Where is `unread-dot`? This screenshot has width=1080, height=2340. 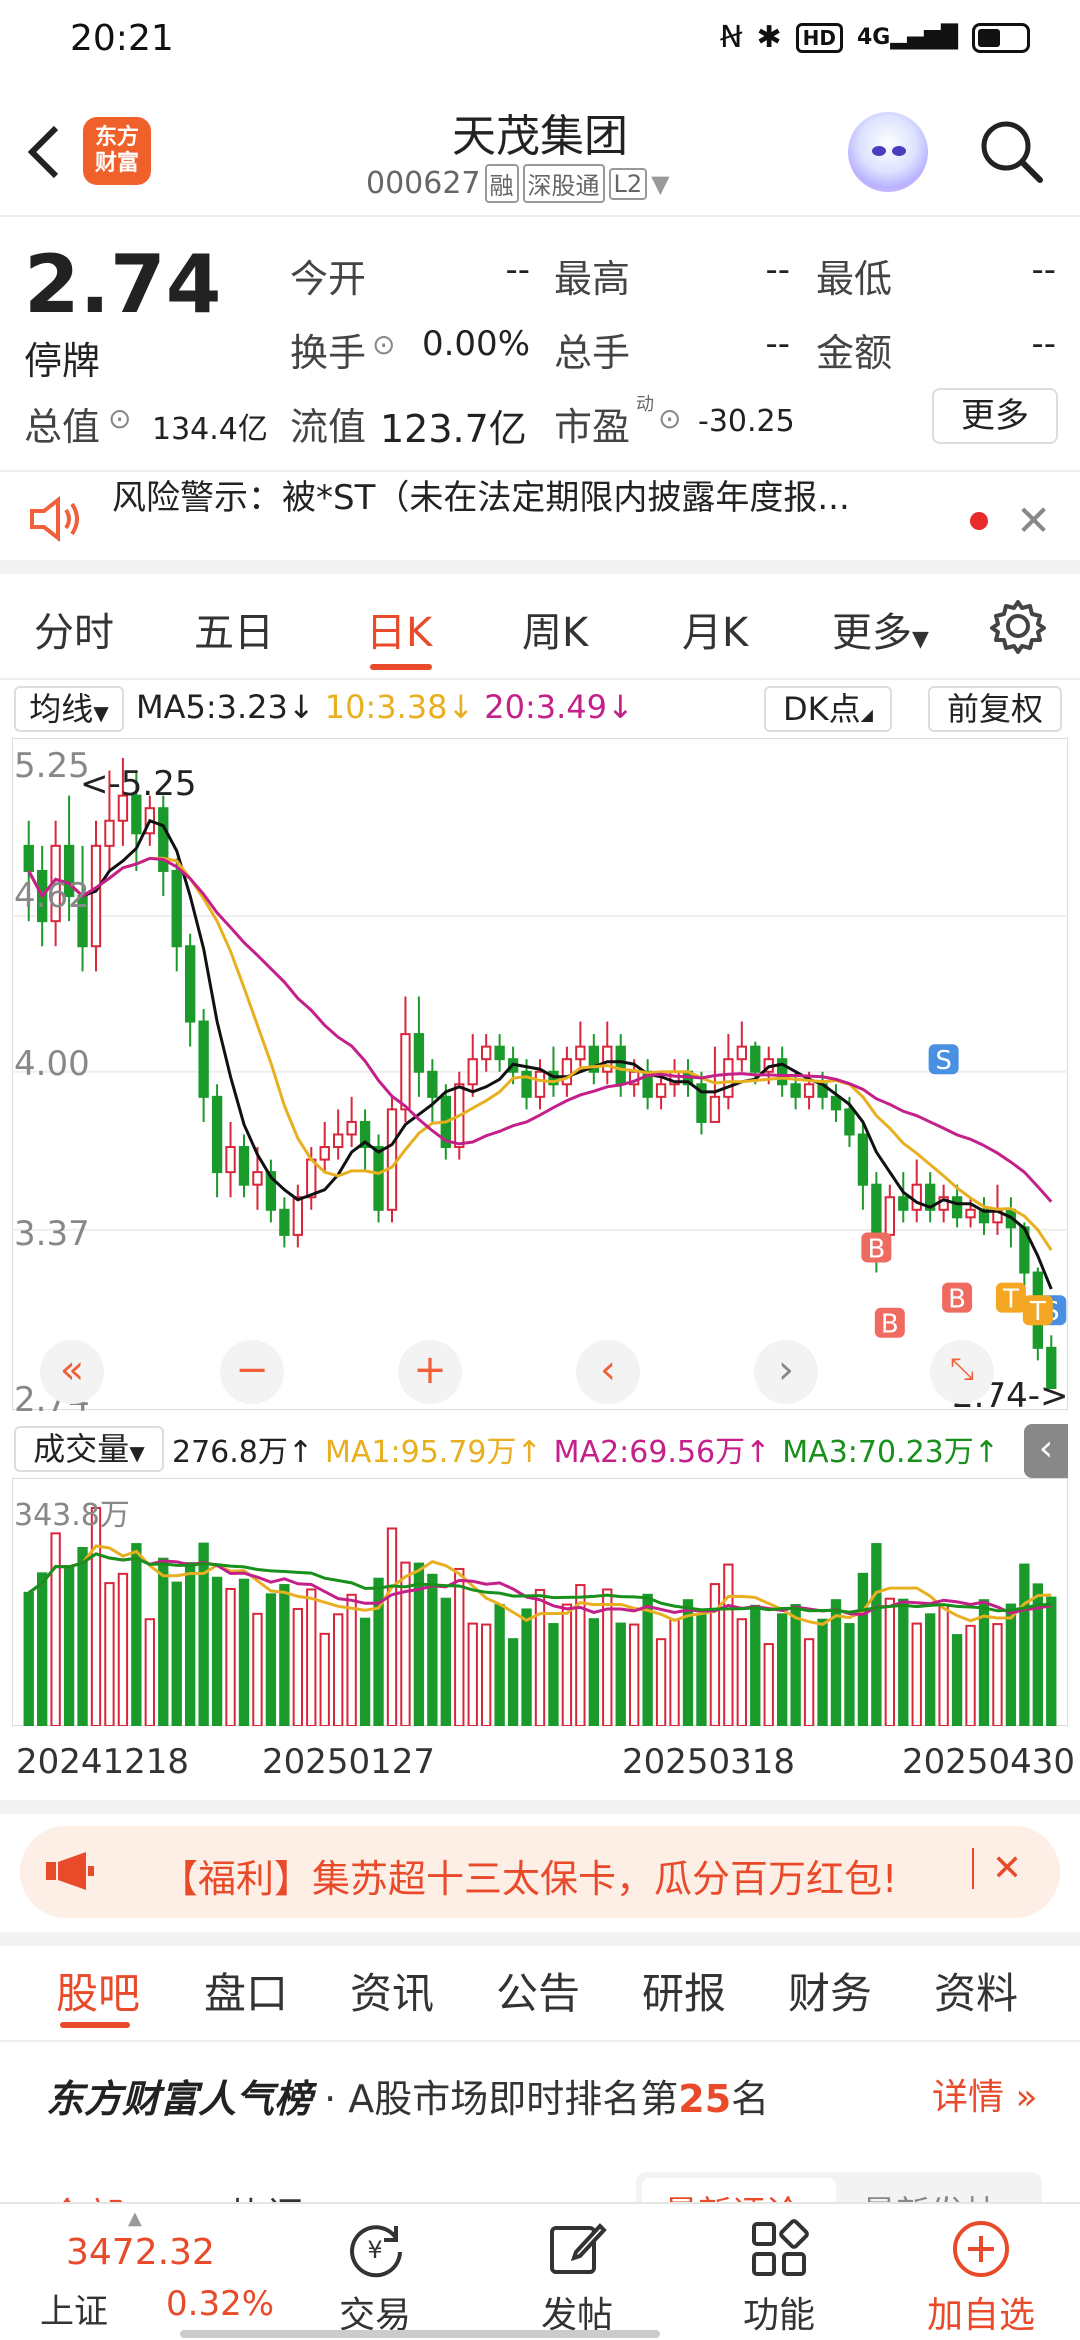 unread-dot is located at coordinates (979, 521).